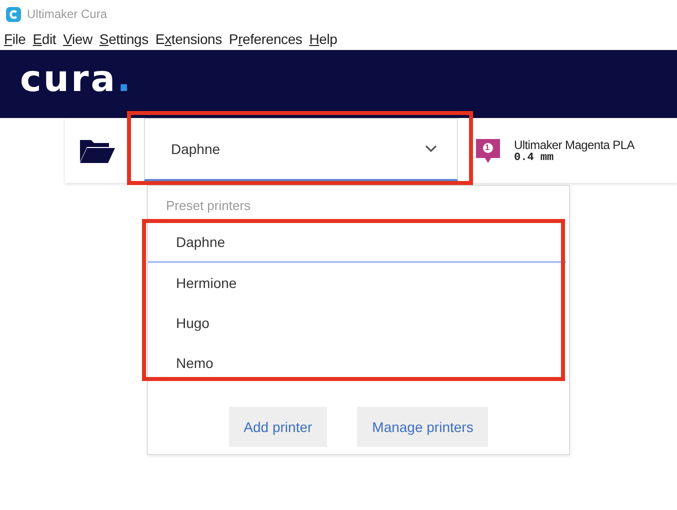 The height and width of the screenshot is (510, 677). What do you see at coordinates (301, 149) in the screenshot?
I see `printer-dropdown: Daphne` at bounding box center [301, 149].